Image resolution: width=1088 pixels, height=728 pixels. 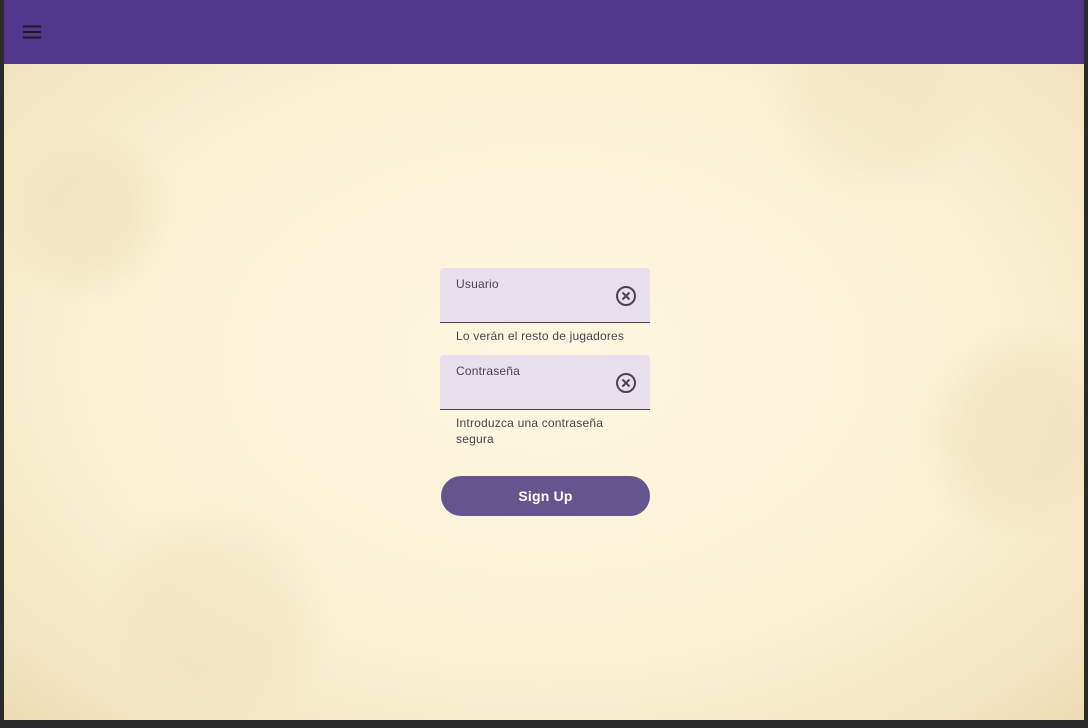 I want to click on sign-up-button: Sign Up, so click(x=545, y=496).